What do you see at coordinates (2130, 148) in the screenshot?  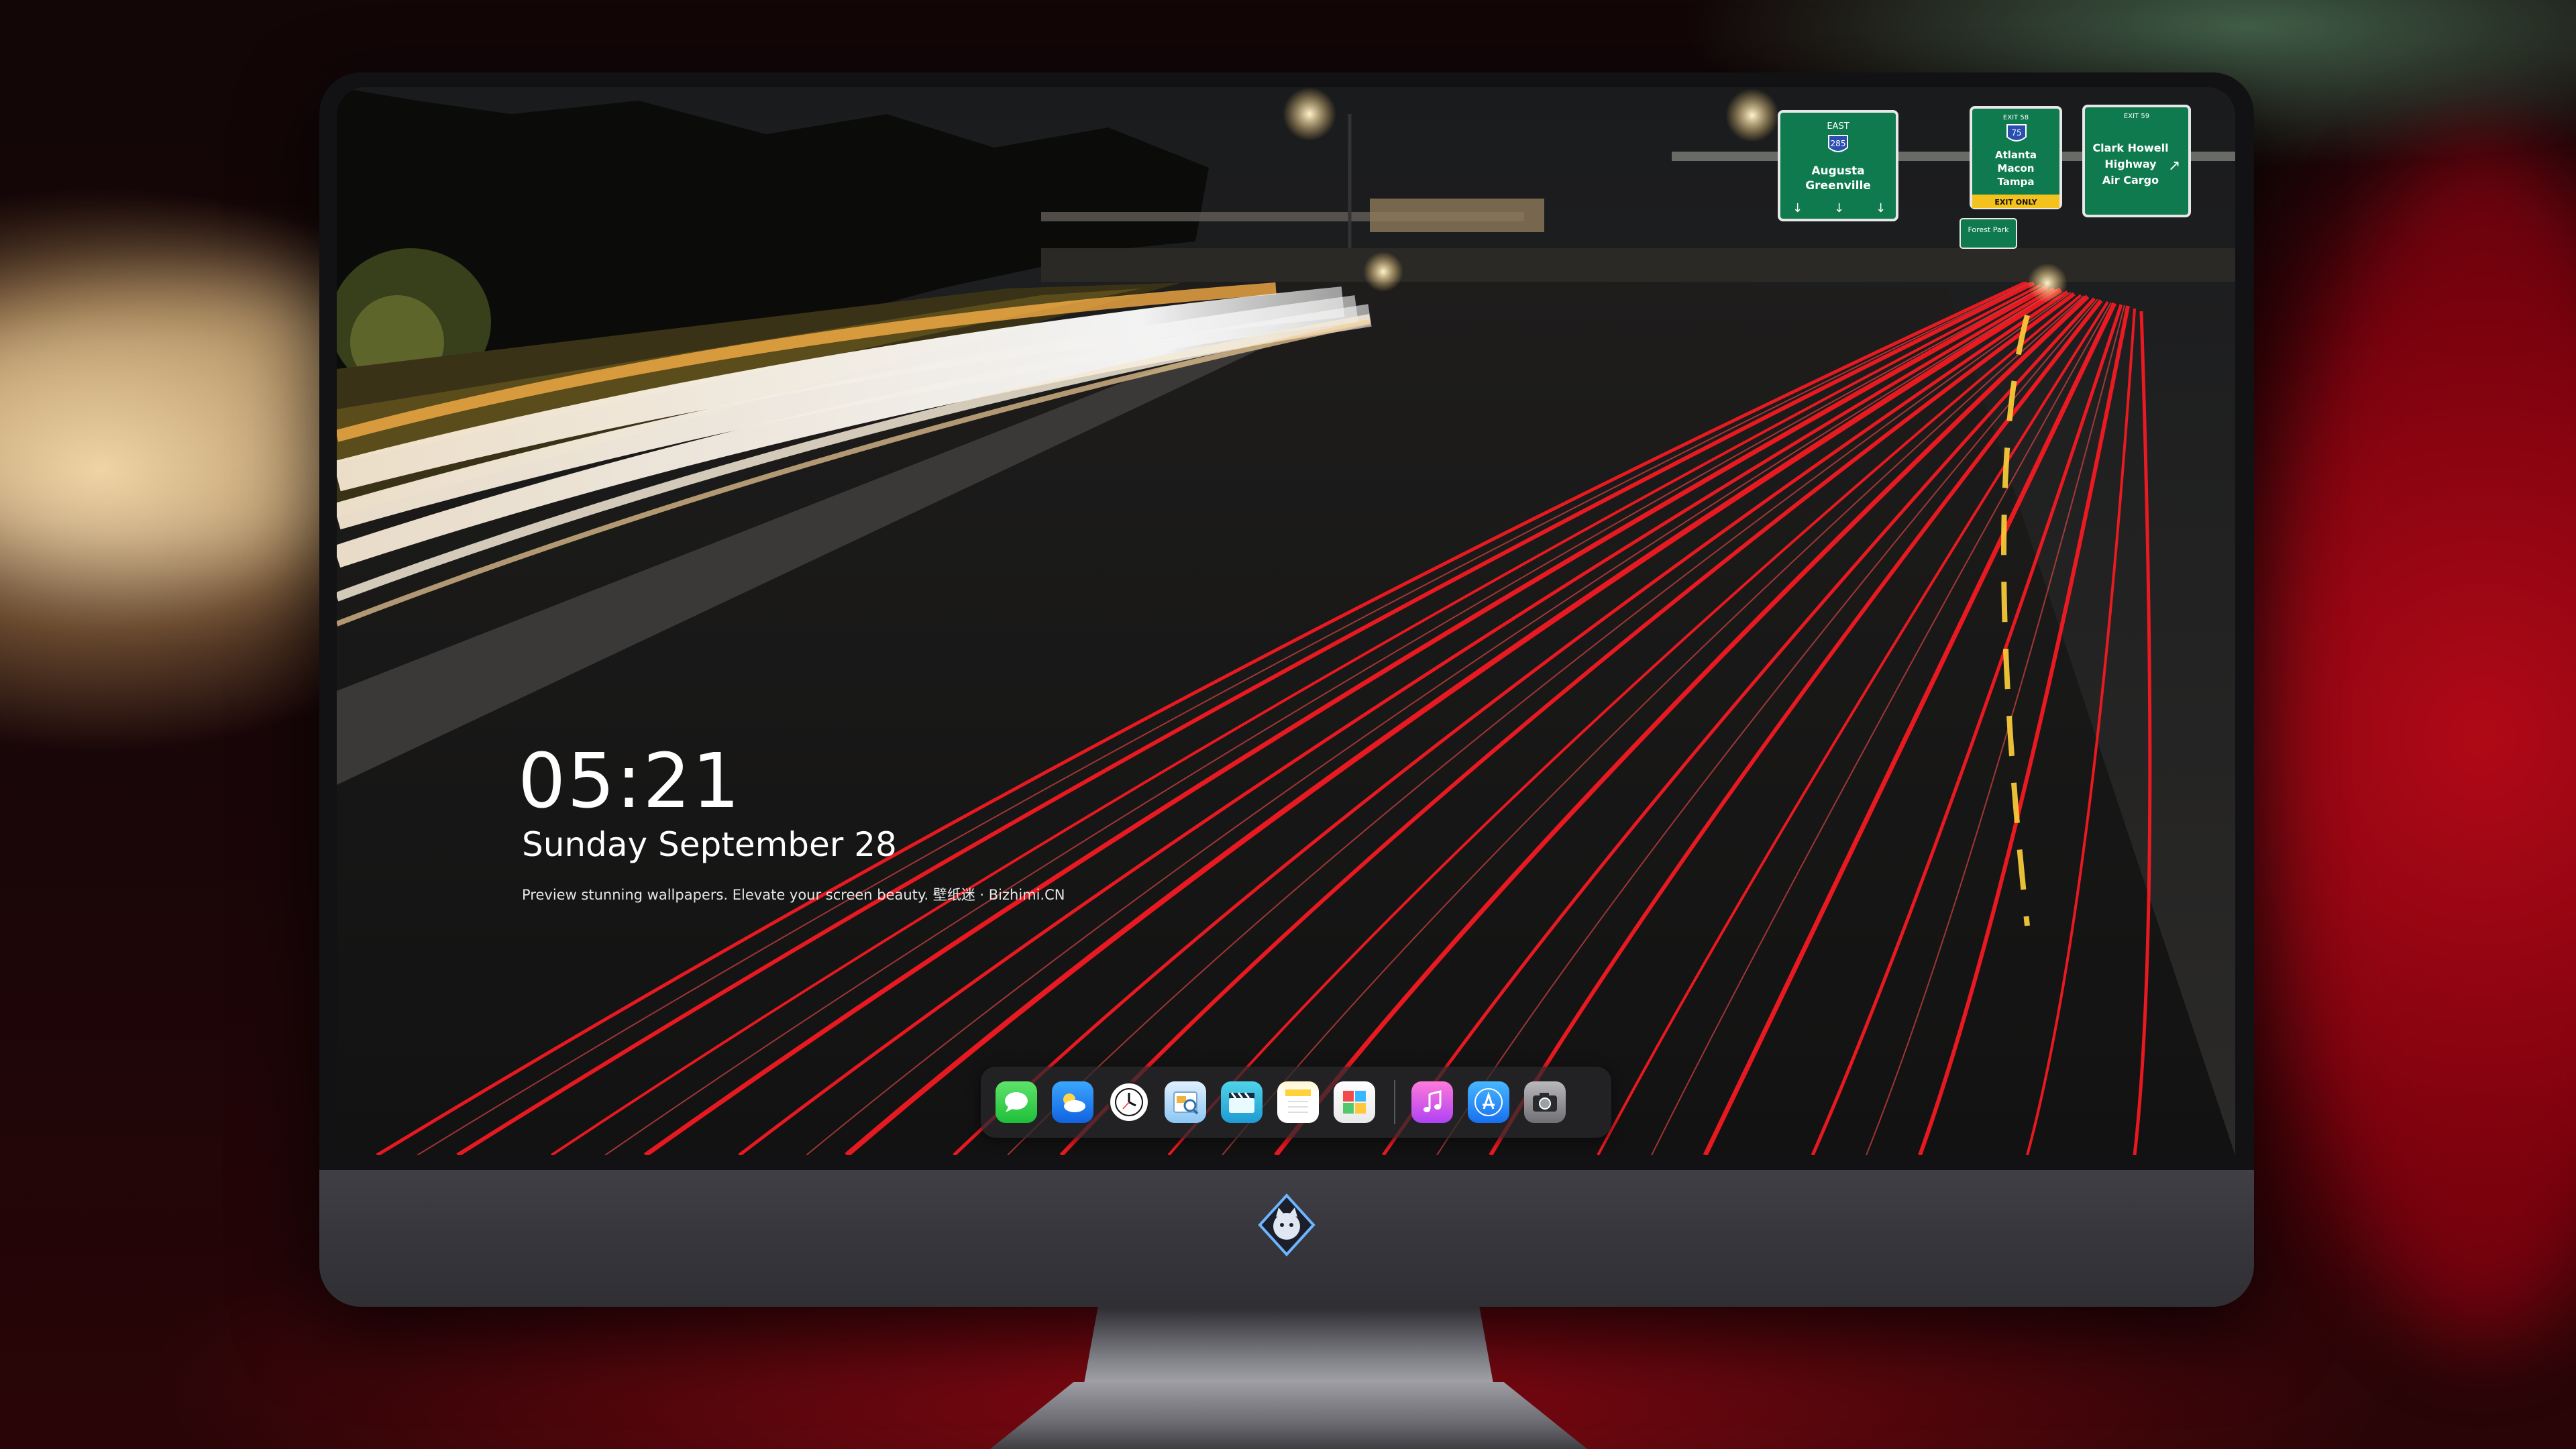 I see `svg-text: Clark Howell` at bounding box center [2130, 148].